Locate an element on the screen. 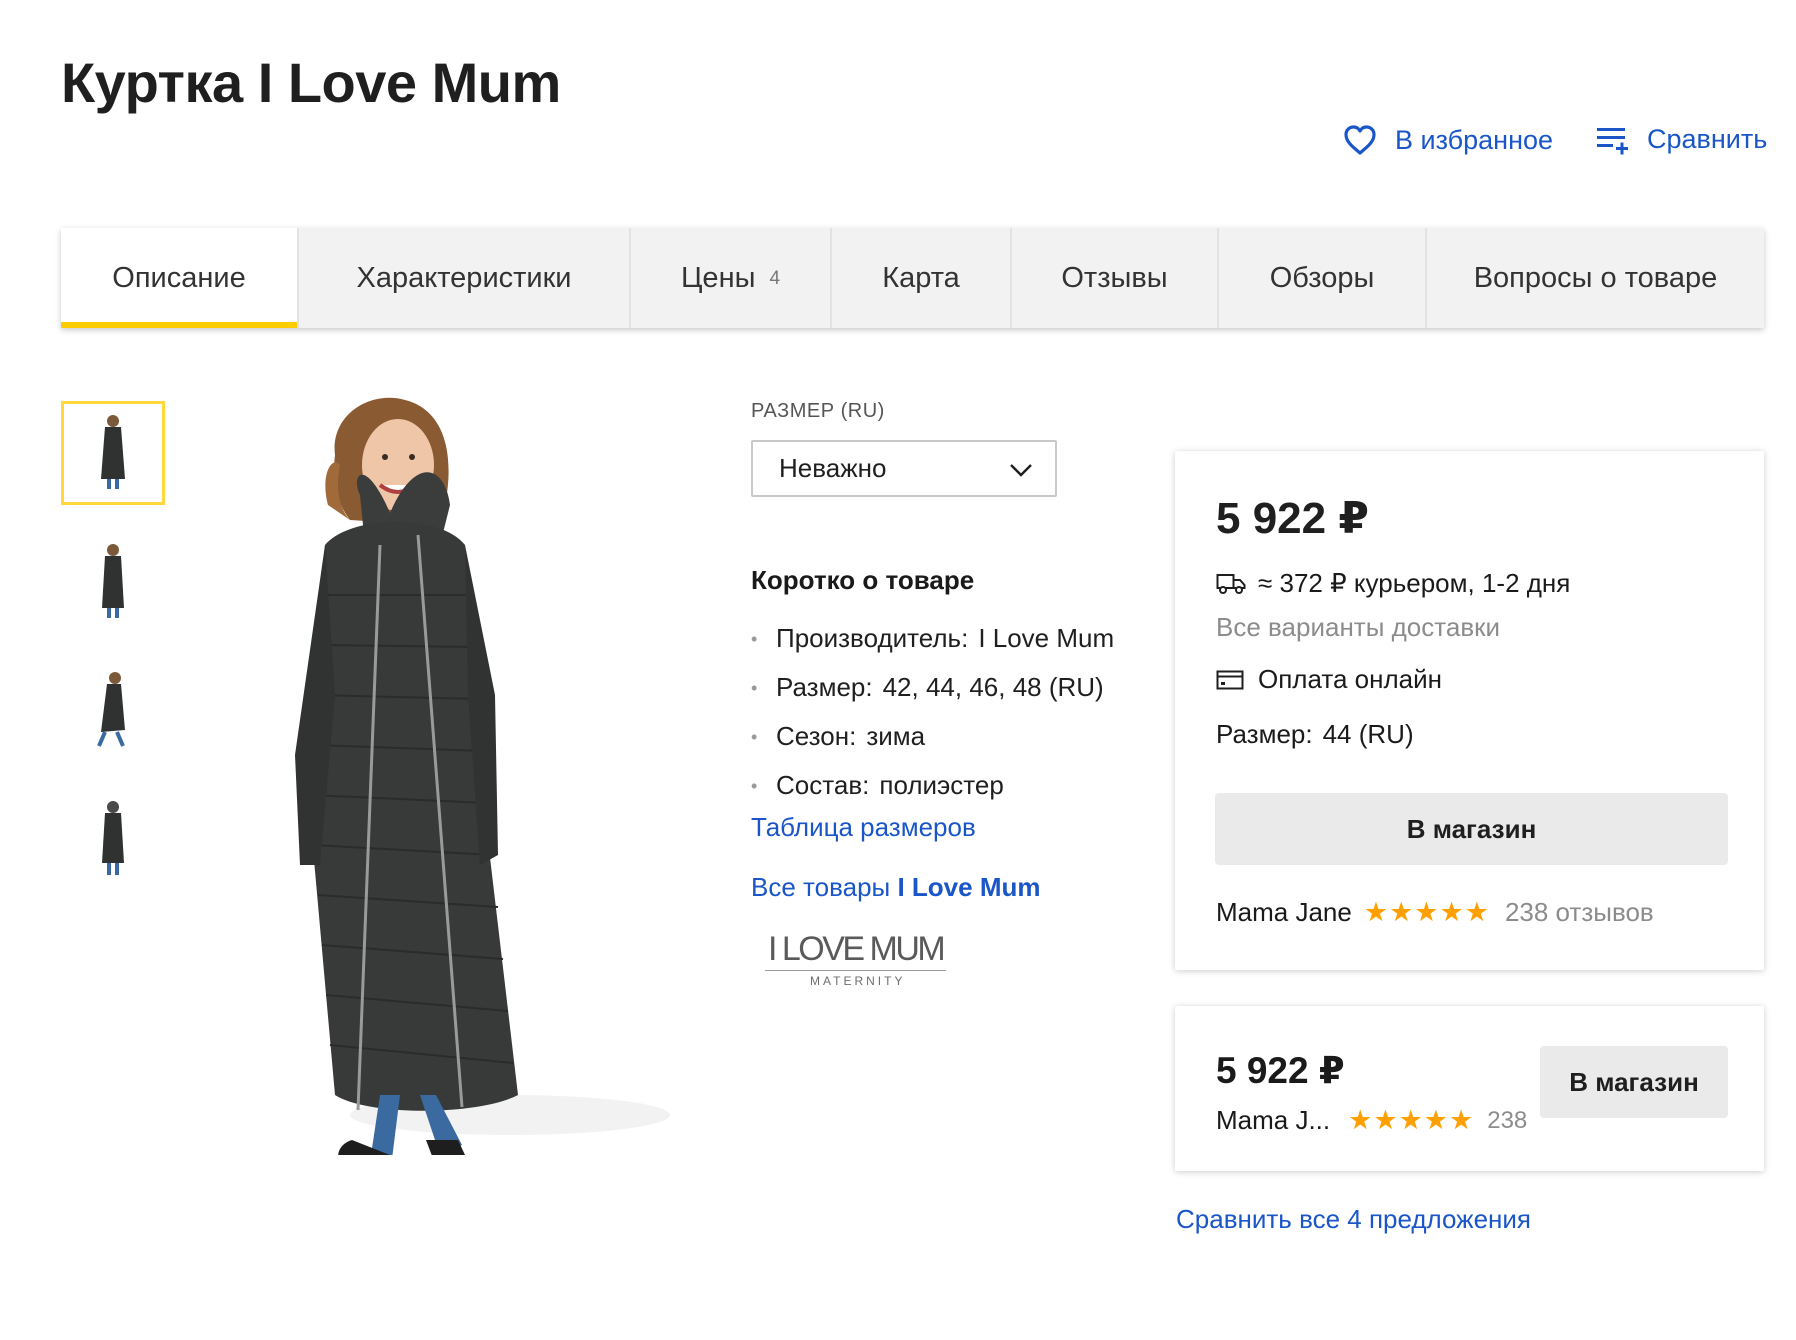 This screenshot has width=1796, height=1340. compare-label: Сравнить is located at coordinates (1707, 139).